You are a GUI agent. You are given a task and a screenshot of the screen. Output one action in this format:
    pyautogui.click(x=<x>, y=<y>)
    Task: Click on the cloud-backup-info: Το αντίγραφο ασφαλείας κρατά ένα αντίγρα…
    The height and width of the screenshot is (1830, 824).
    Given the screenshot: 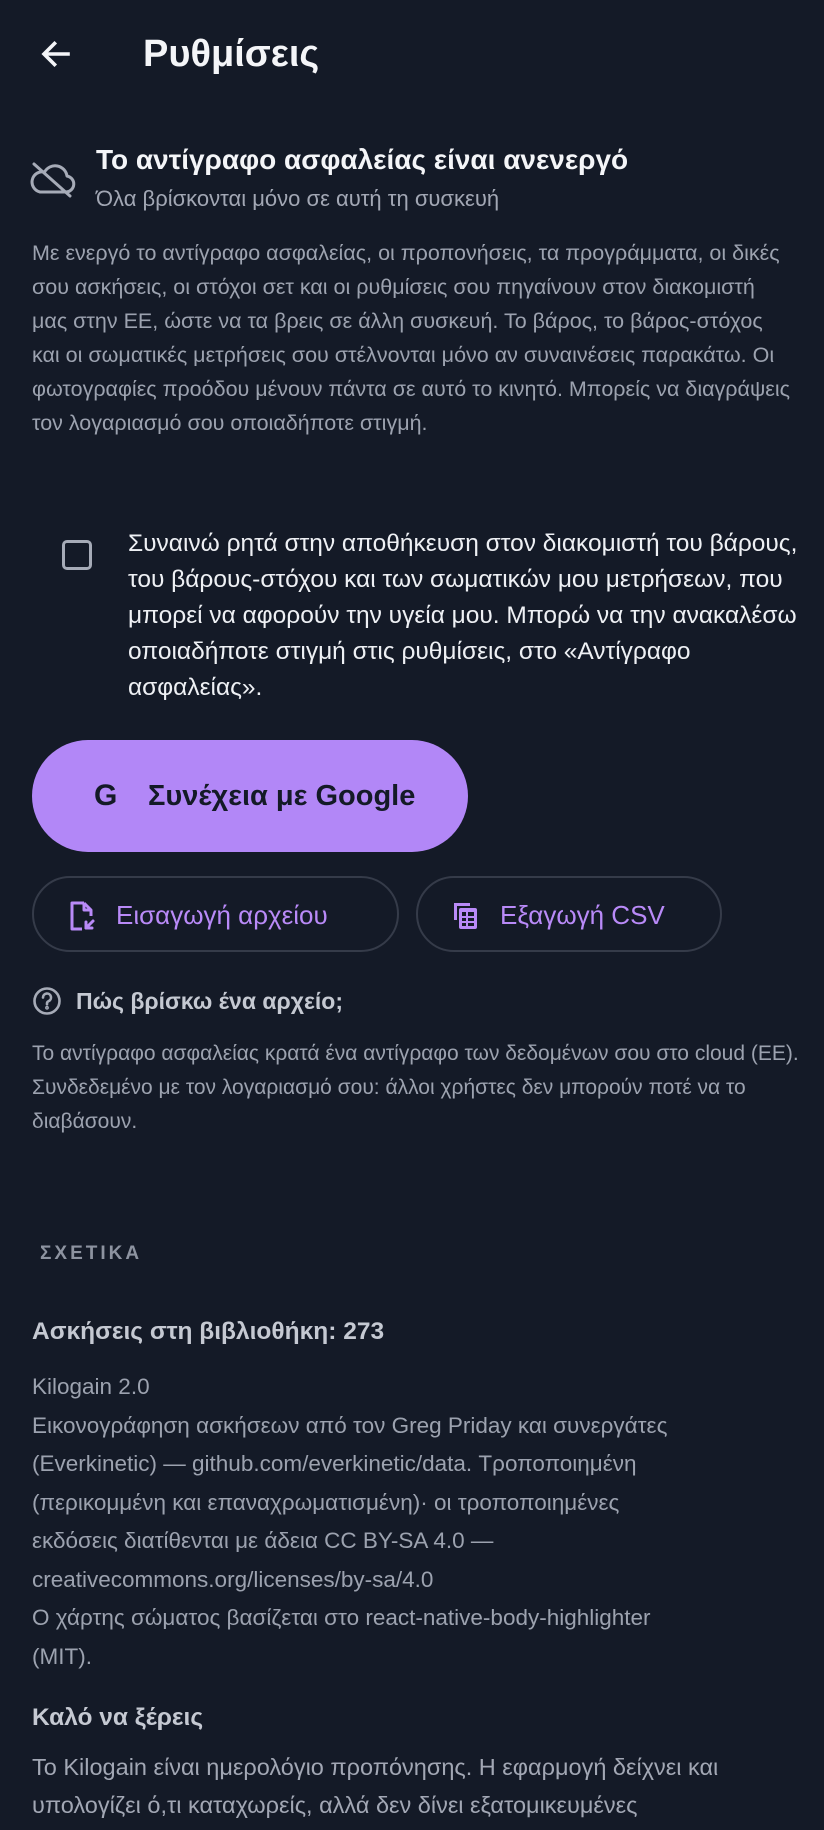 What is the action you would take?
    pyautogui.click(x=415, y=1087)
    